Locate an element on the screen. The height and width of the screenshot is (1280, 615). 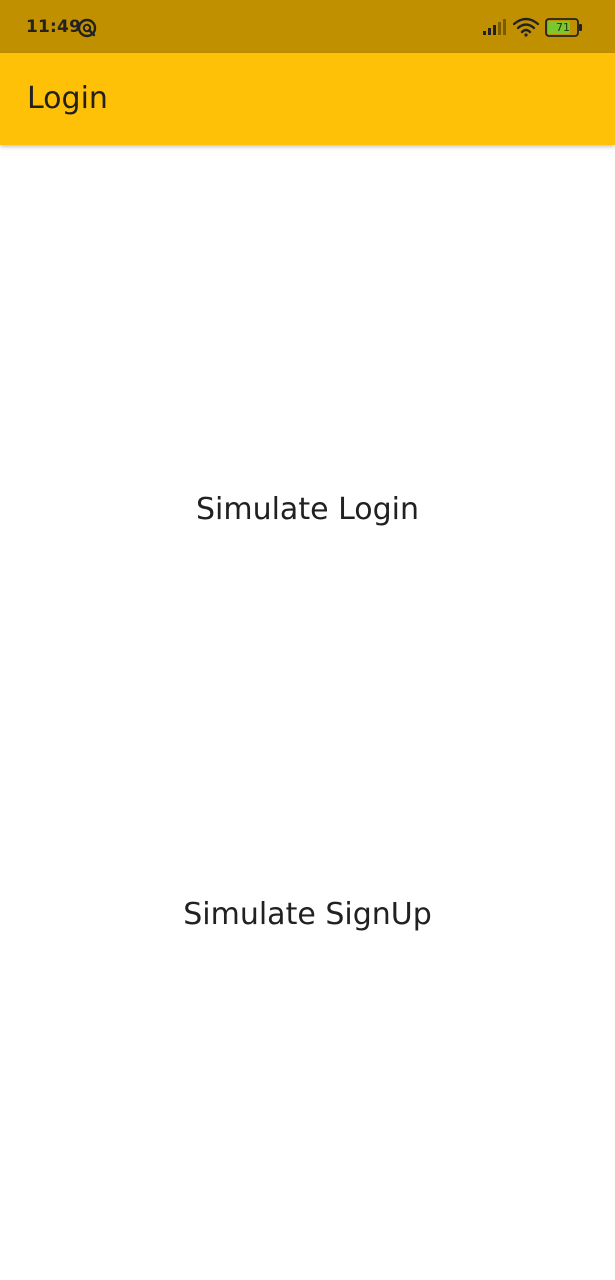
wifi-icon is located at coordinates (526, 27).